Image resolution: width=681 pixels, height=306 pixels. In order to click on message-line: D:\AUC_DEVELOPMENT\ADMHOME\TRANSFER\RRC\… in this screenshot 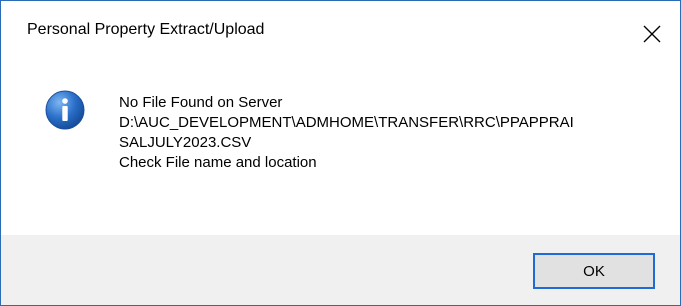, I will do `click(346, 122)`.